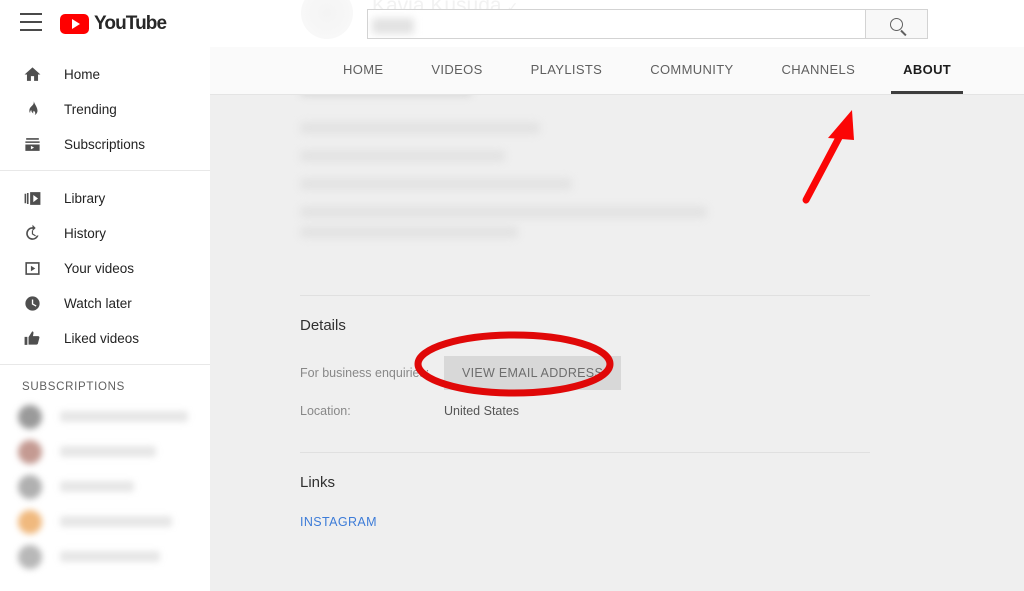 This screenshot has width=1024, height=591. What do you see at coordinates (32, 339) in the screenshot?
I see `thumbs-up-icon` at bounding box center [32, 339].